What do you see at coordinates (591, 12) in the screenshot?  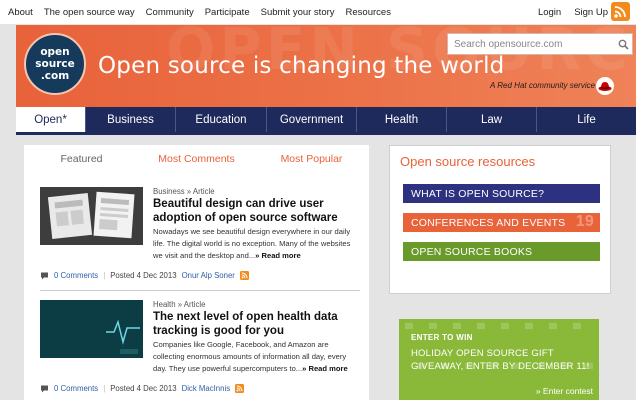 I see `signup-link: Sign Up` at bounding box center [591, 12].